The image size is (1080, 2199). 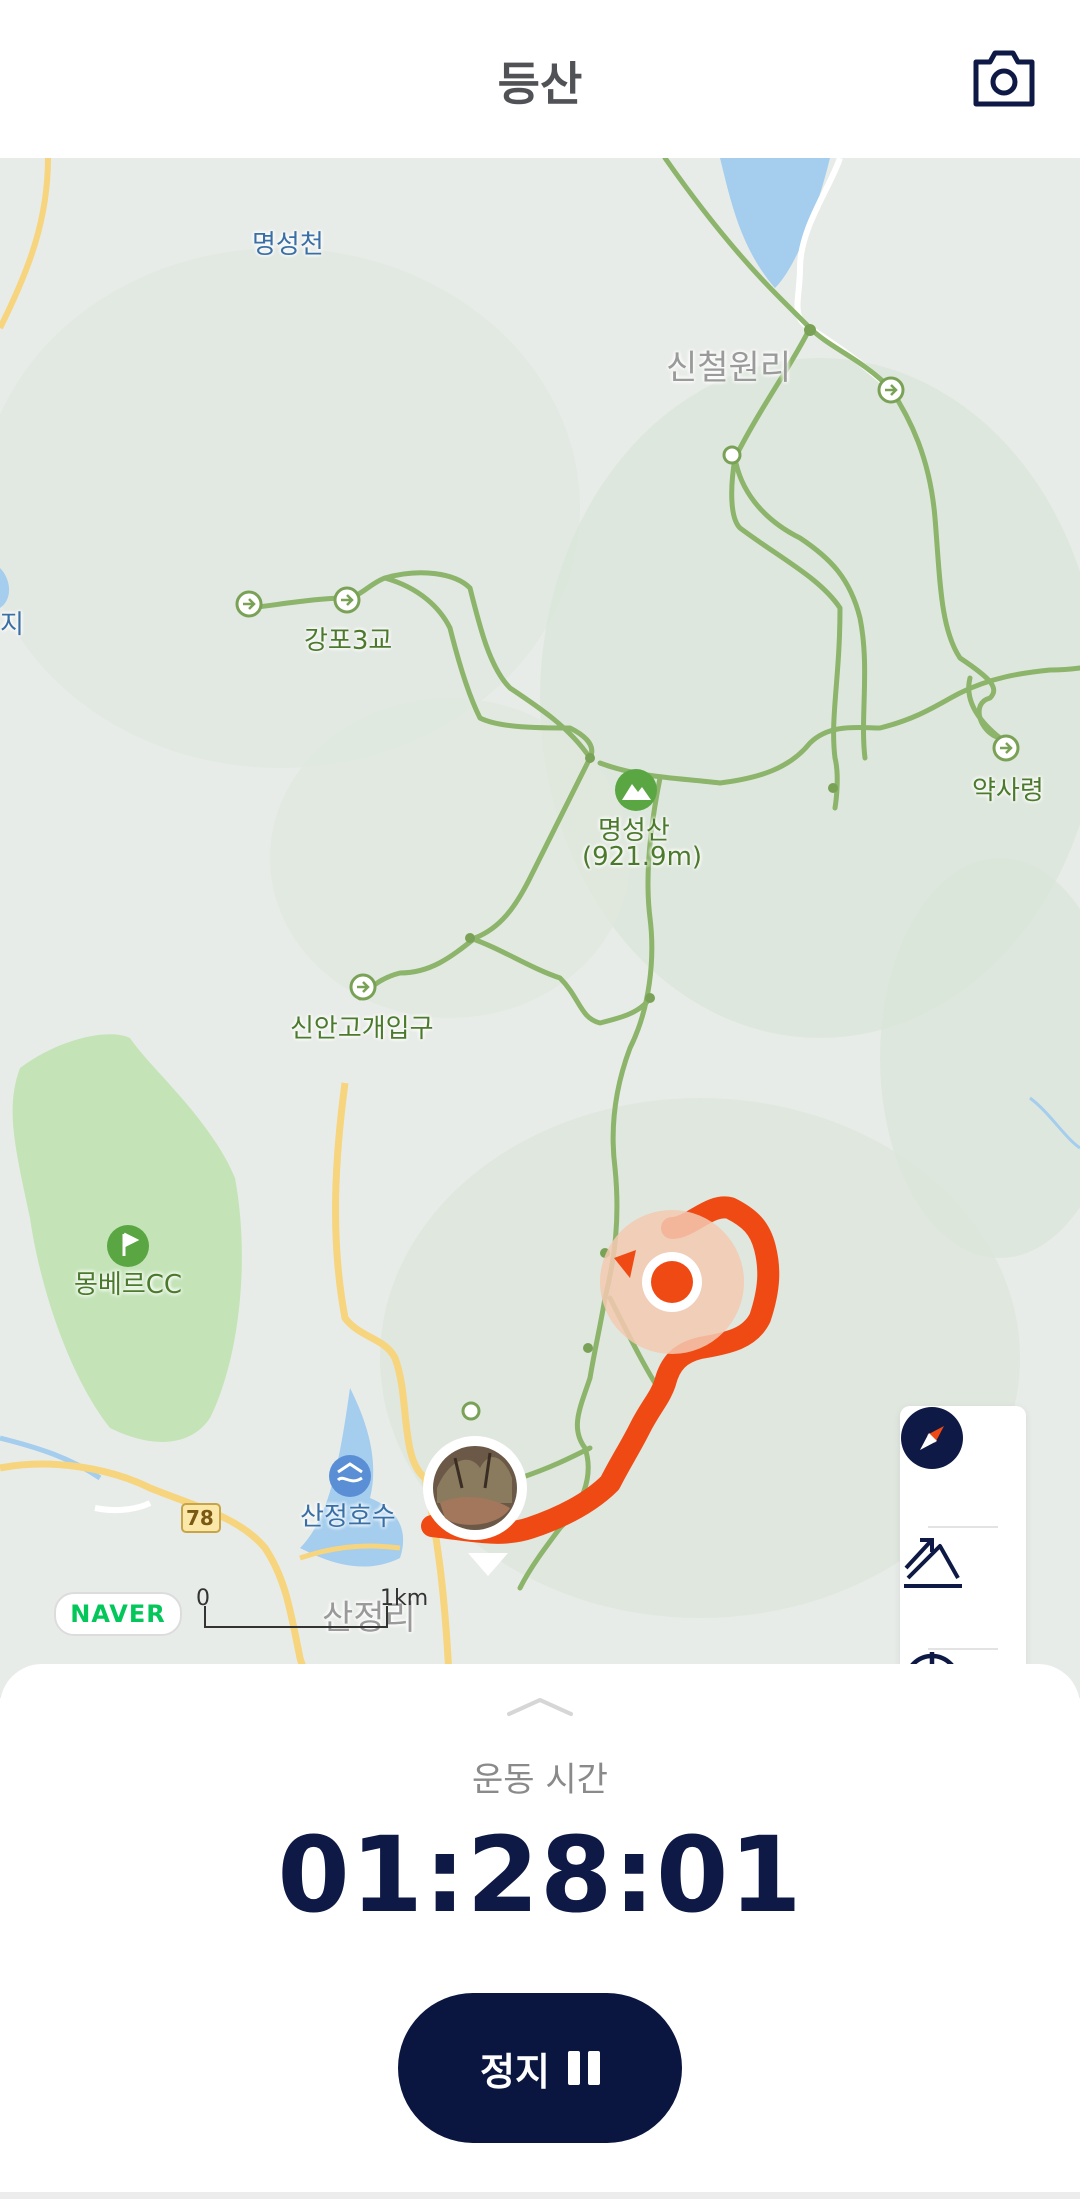 I want to click on stop-button-label: 정지, so click(x=515, y=2071).